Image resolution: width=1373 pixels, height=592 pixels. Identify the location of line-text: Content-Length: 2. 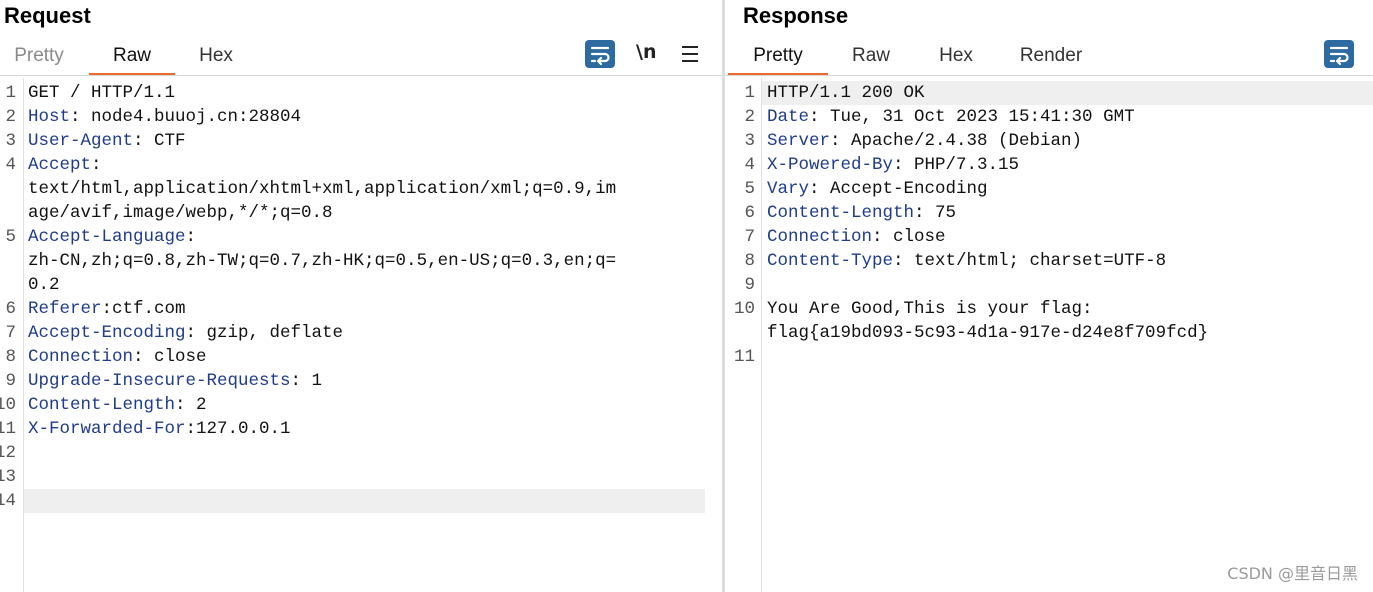
(117, 405).